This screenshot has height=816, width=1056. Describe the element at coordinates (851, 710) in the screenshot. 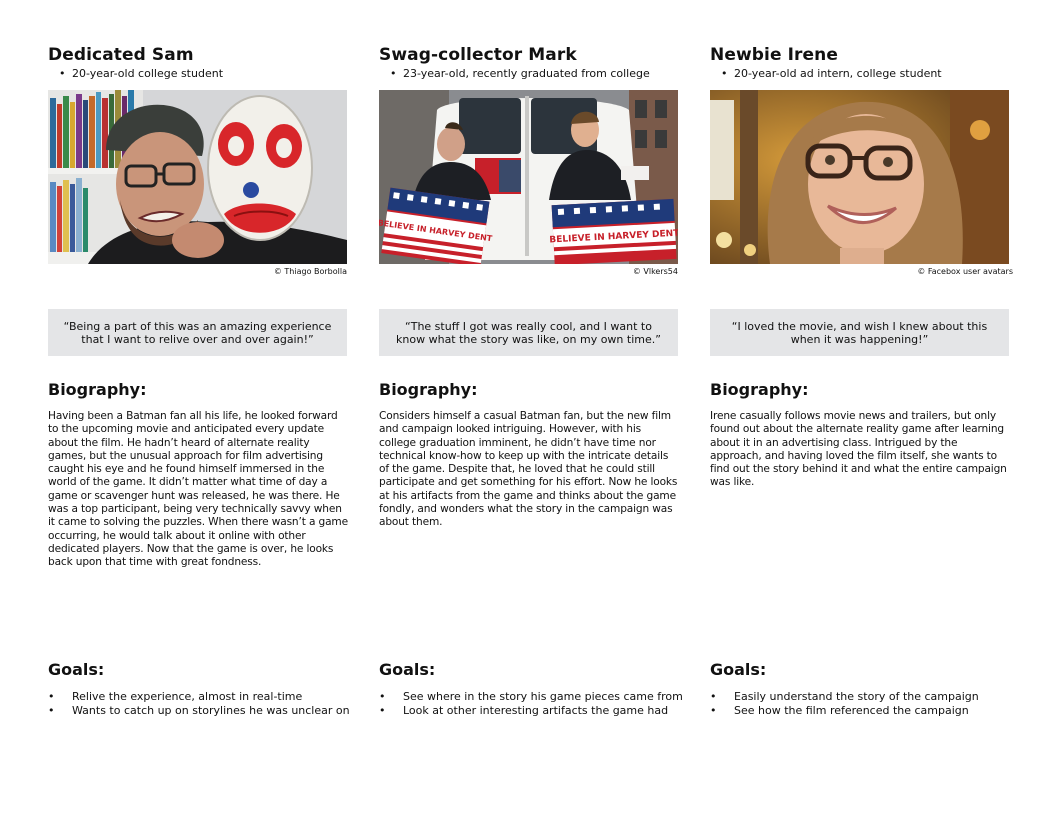

I see `goal-text: See how the film referenced the campaign` at that location.